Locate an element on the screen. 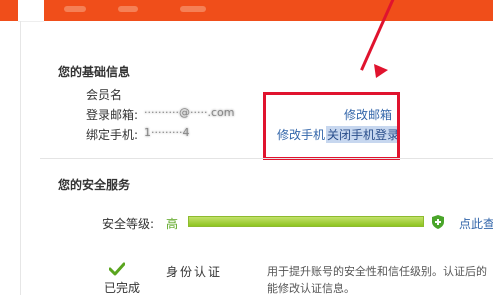 The image size is (493, 296). security-level-bar is located at coordinates (306, 221).